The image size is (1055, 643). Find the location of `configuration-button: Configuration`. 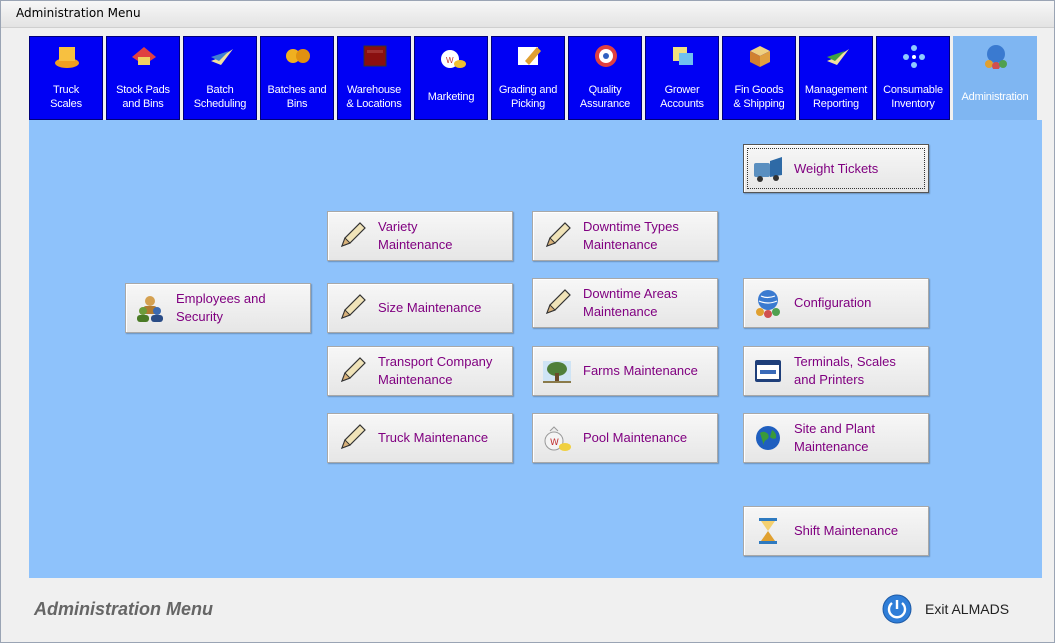

configuration-button: Configuration is located at coordinates (836, 303).